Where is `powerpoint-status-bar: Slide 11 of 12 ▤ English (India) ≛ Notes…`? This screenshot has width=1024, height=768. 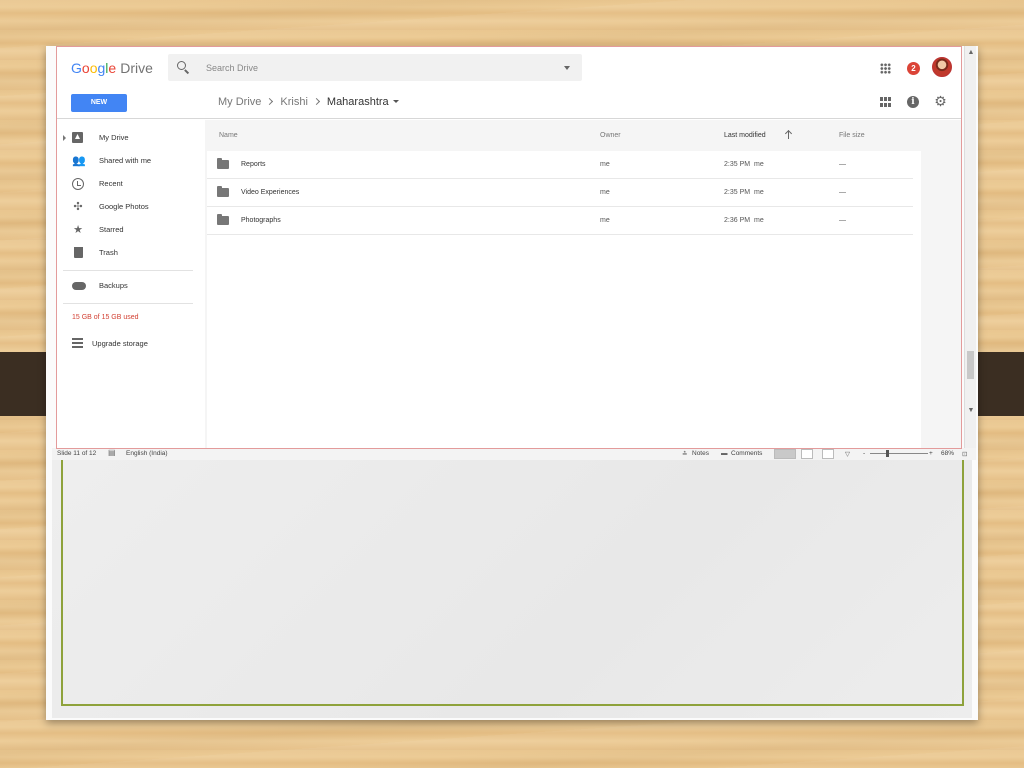 powerpoint-status-bar: Slide 11 of 12 ▤ English (India) ≛ Notes… is located at coordinates (514, 454).